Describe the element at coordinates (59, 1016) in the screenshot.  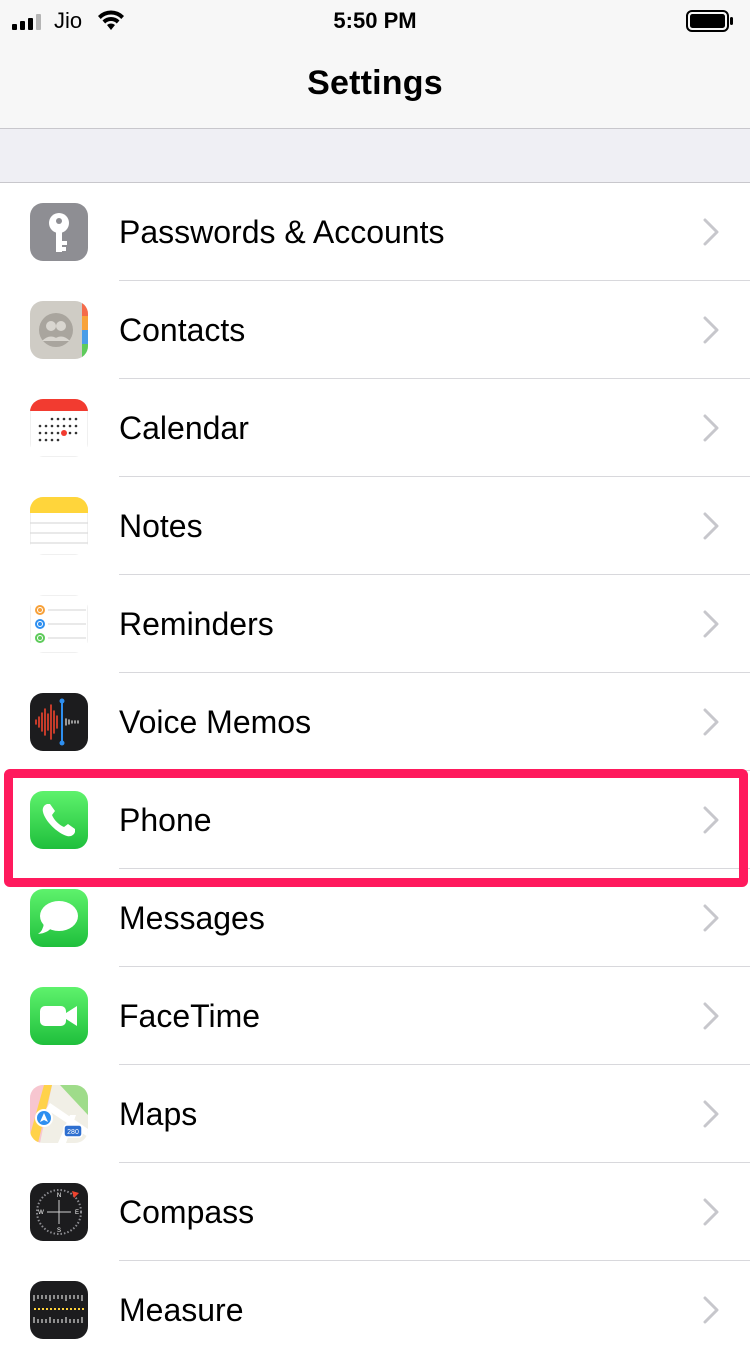
I see `facetime-icon` at that location.